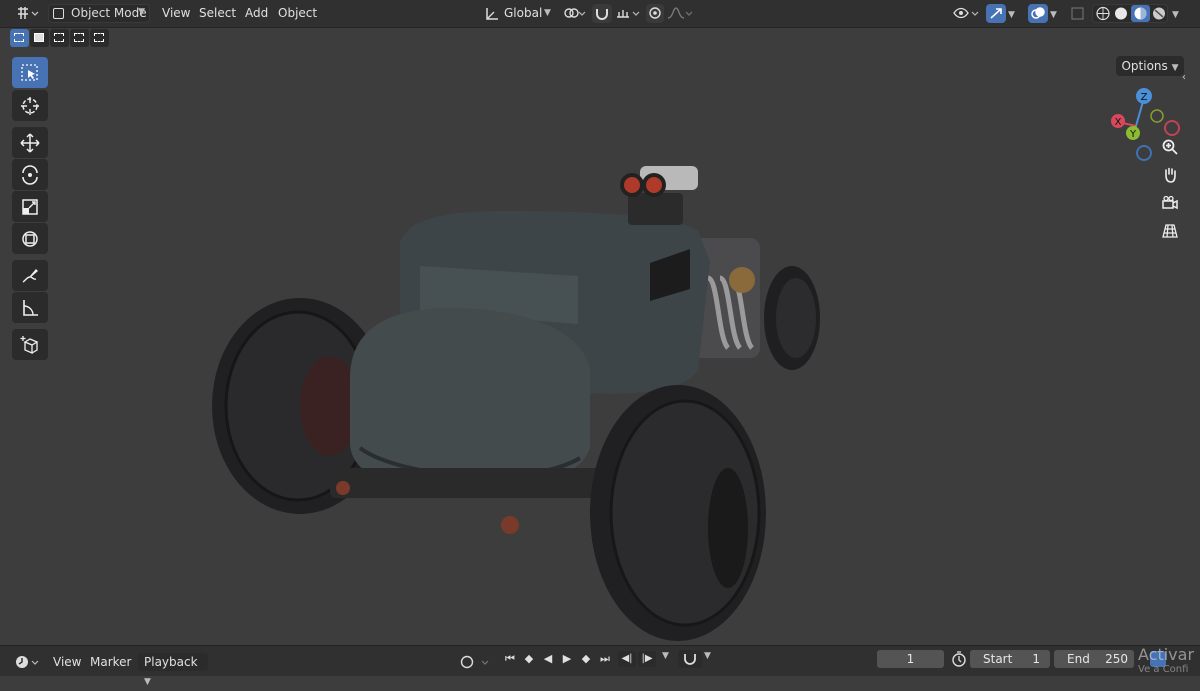  I want to click on selection-mode-group, so click(60, 39).